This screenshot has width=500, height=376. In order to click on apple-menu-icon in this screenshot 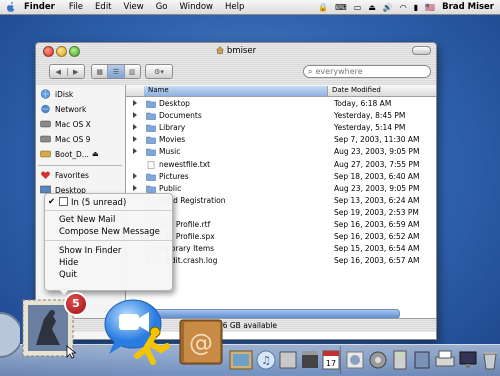, I will do `click(11, 7)`.